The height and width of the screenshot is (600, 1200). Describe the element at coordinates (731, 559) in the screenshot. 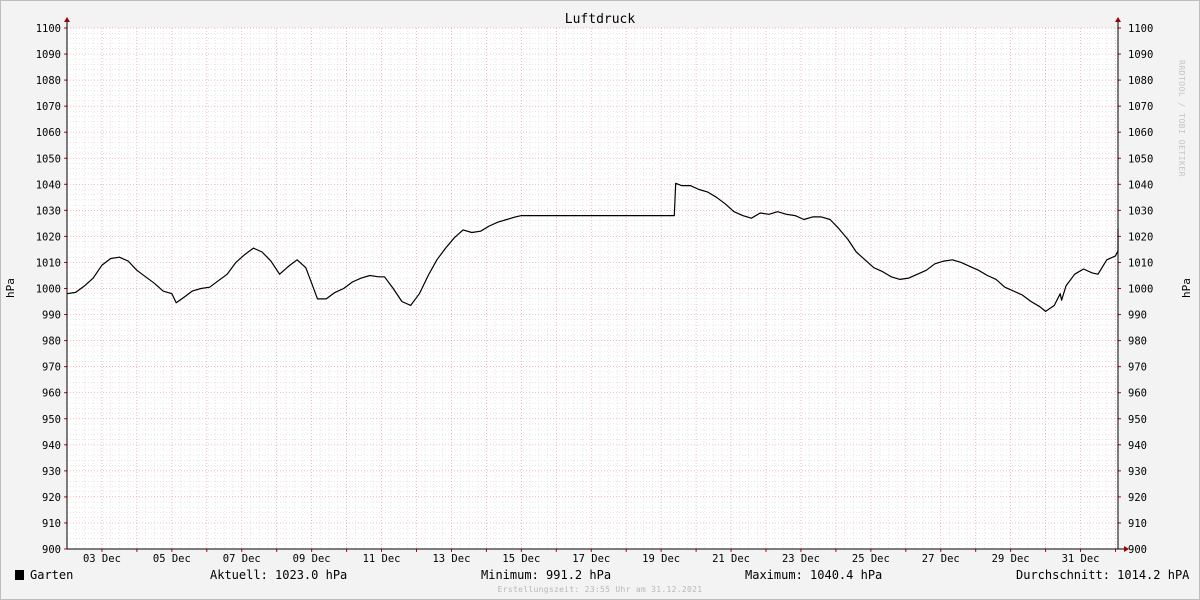

I see `x-tick-label: 21 Dec` at that location.